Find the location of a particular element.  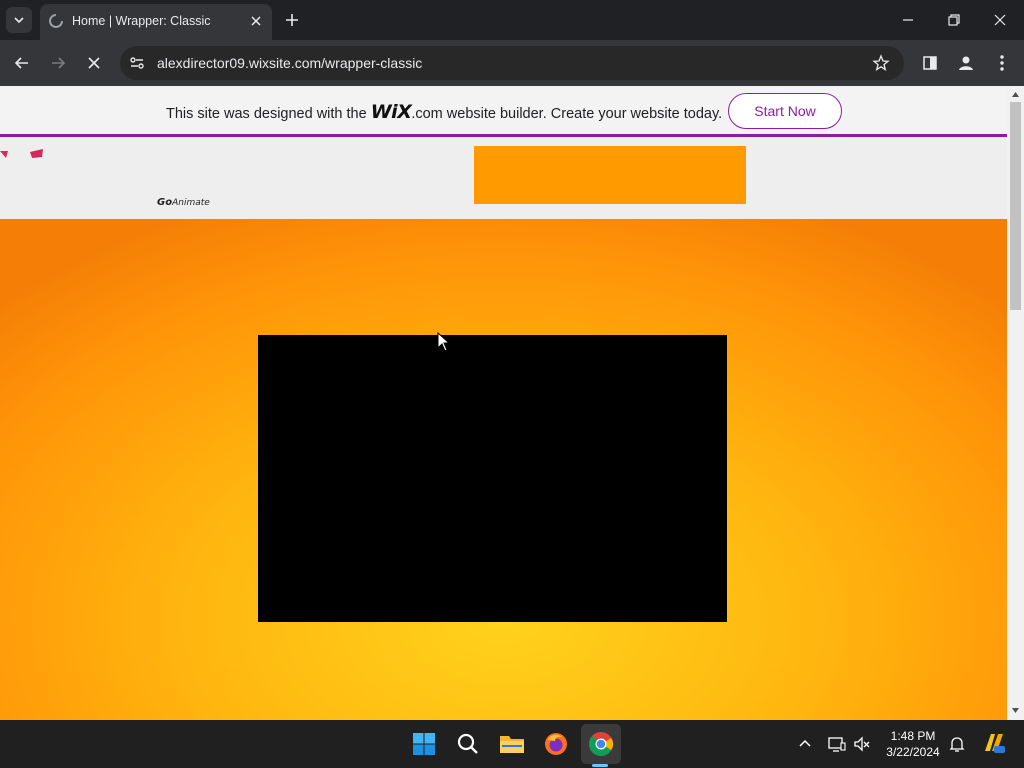

page-scrollbar is located at coordinates (1015, 403).